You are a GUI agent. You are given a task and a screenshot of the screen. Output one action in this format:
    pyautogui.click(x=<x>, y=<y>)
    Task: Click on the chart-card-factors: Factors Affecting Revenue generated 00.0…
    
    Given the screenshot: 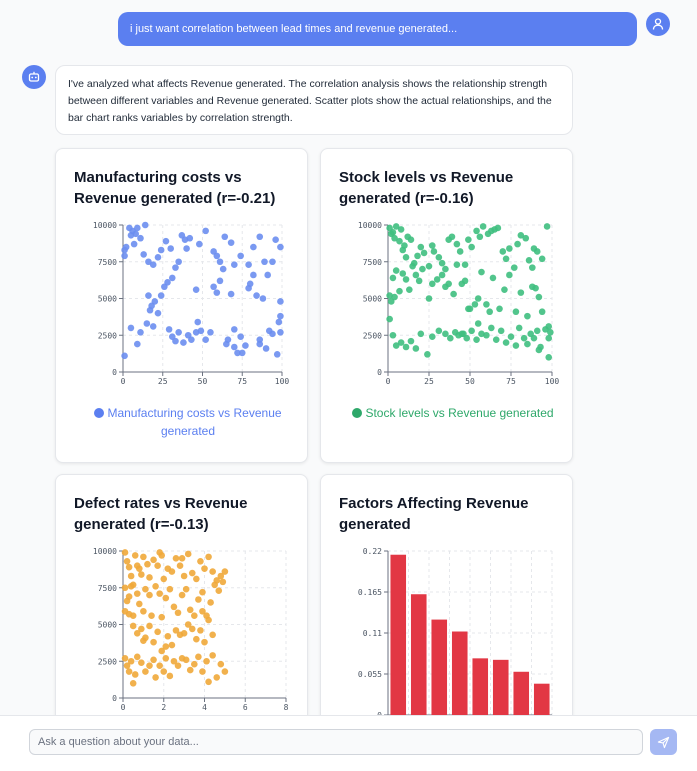 What is the action you would take?
    pyautogui.click(x=446, y=594)
    